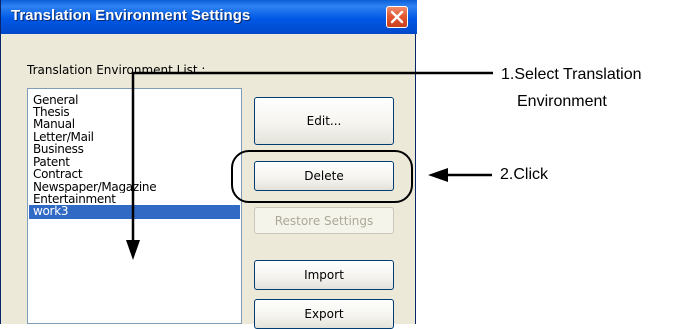 The height and width of the screenshot is (329, 696). What do you see at coordinates (438, 175) in the screenshot?
I see `step2-arrowhead-icon` at bounding box center [438, 175].